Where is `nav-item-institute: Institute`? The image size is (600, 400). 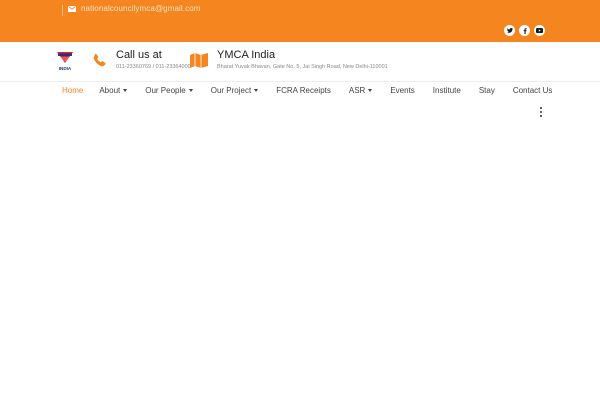
nav-item-institute: Institute is located at coordinates (447, 90).